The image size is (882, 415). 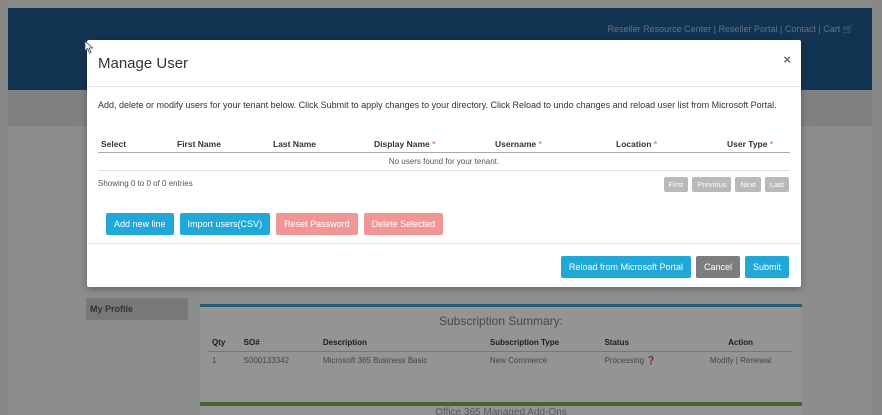 I want to click on entries-info: Showing 0 to 0 of 0 entries, so click(x=145, y=183).